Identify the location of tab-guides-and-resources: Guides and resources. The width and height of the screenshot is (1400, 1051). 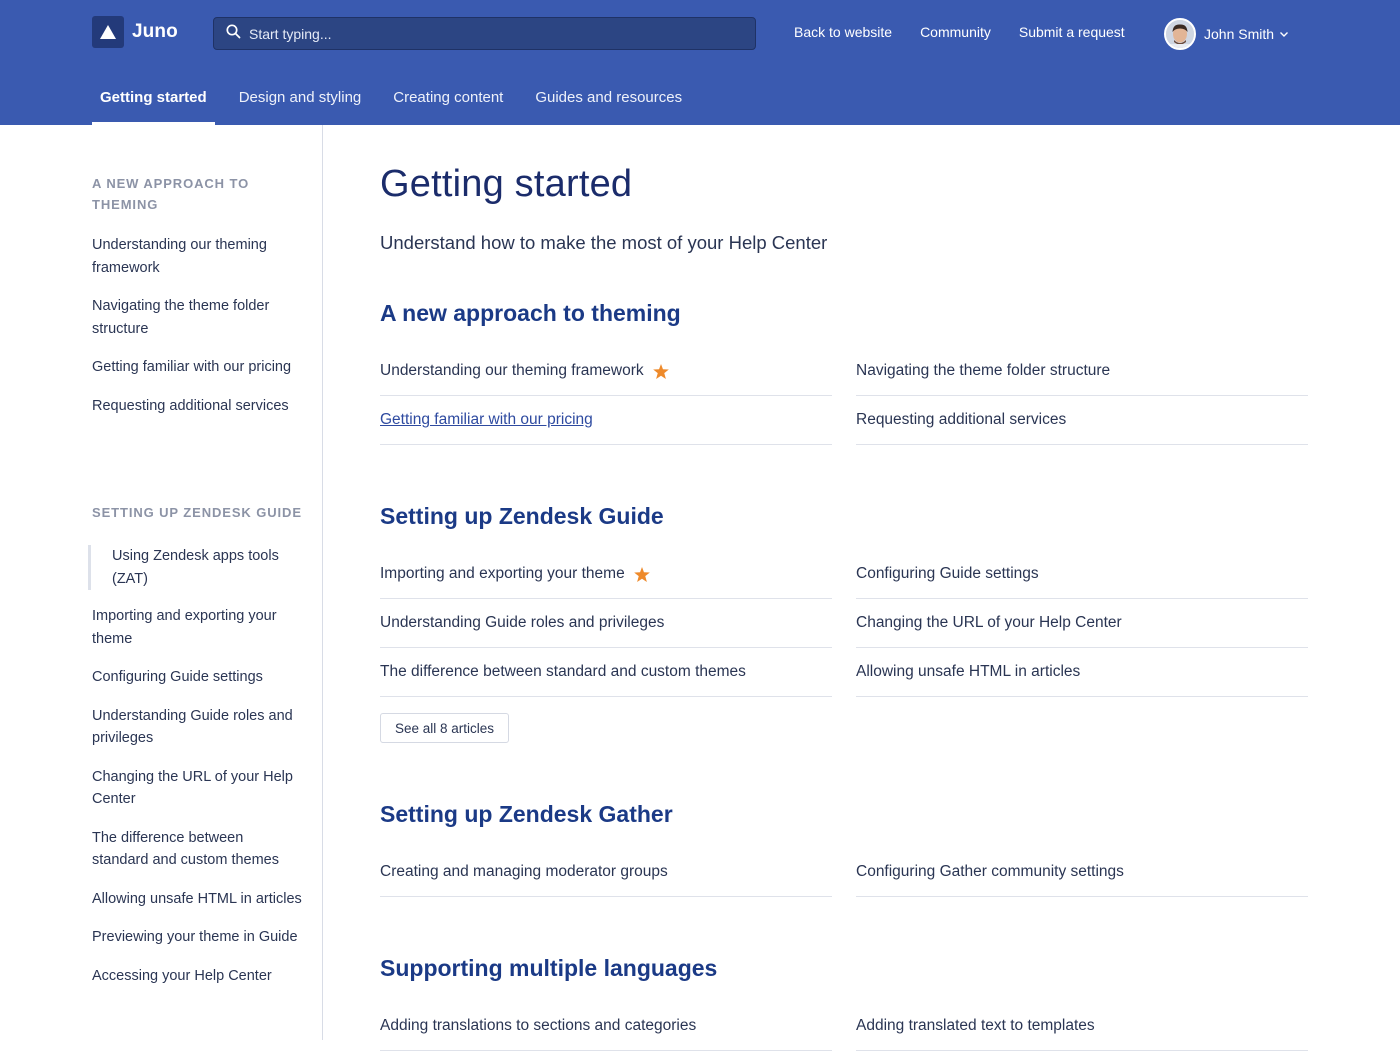
(608, 107).